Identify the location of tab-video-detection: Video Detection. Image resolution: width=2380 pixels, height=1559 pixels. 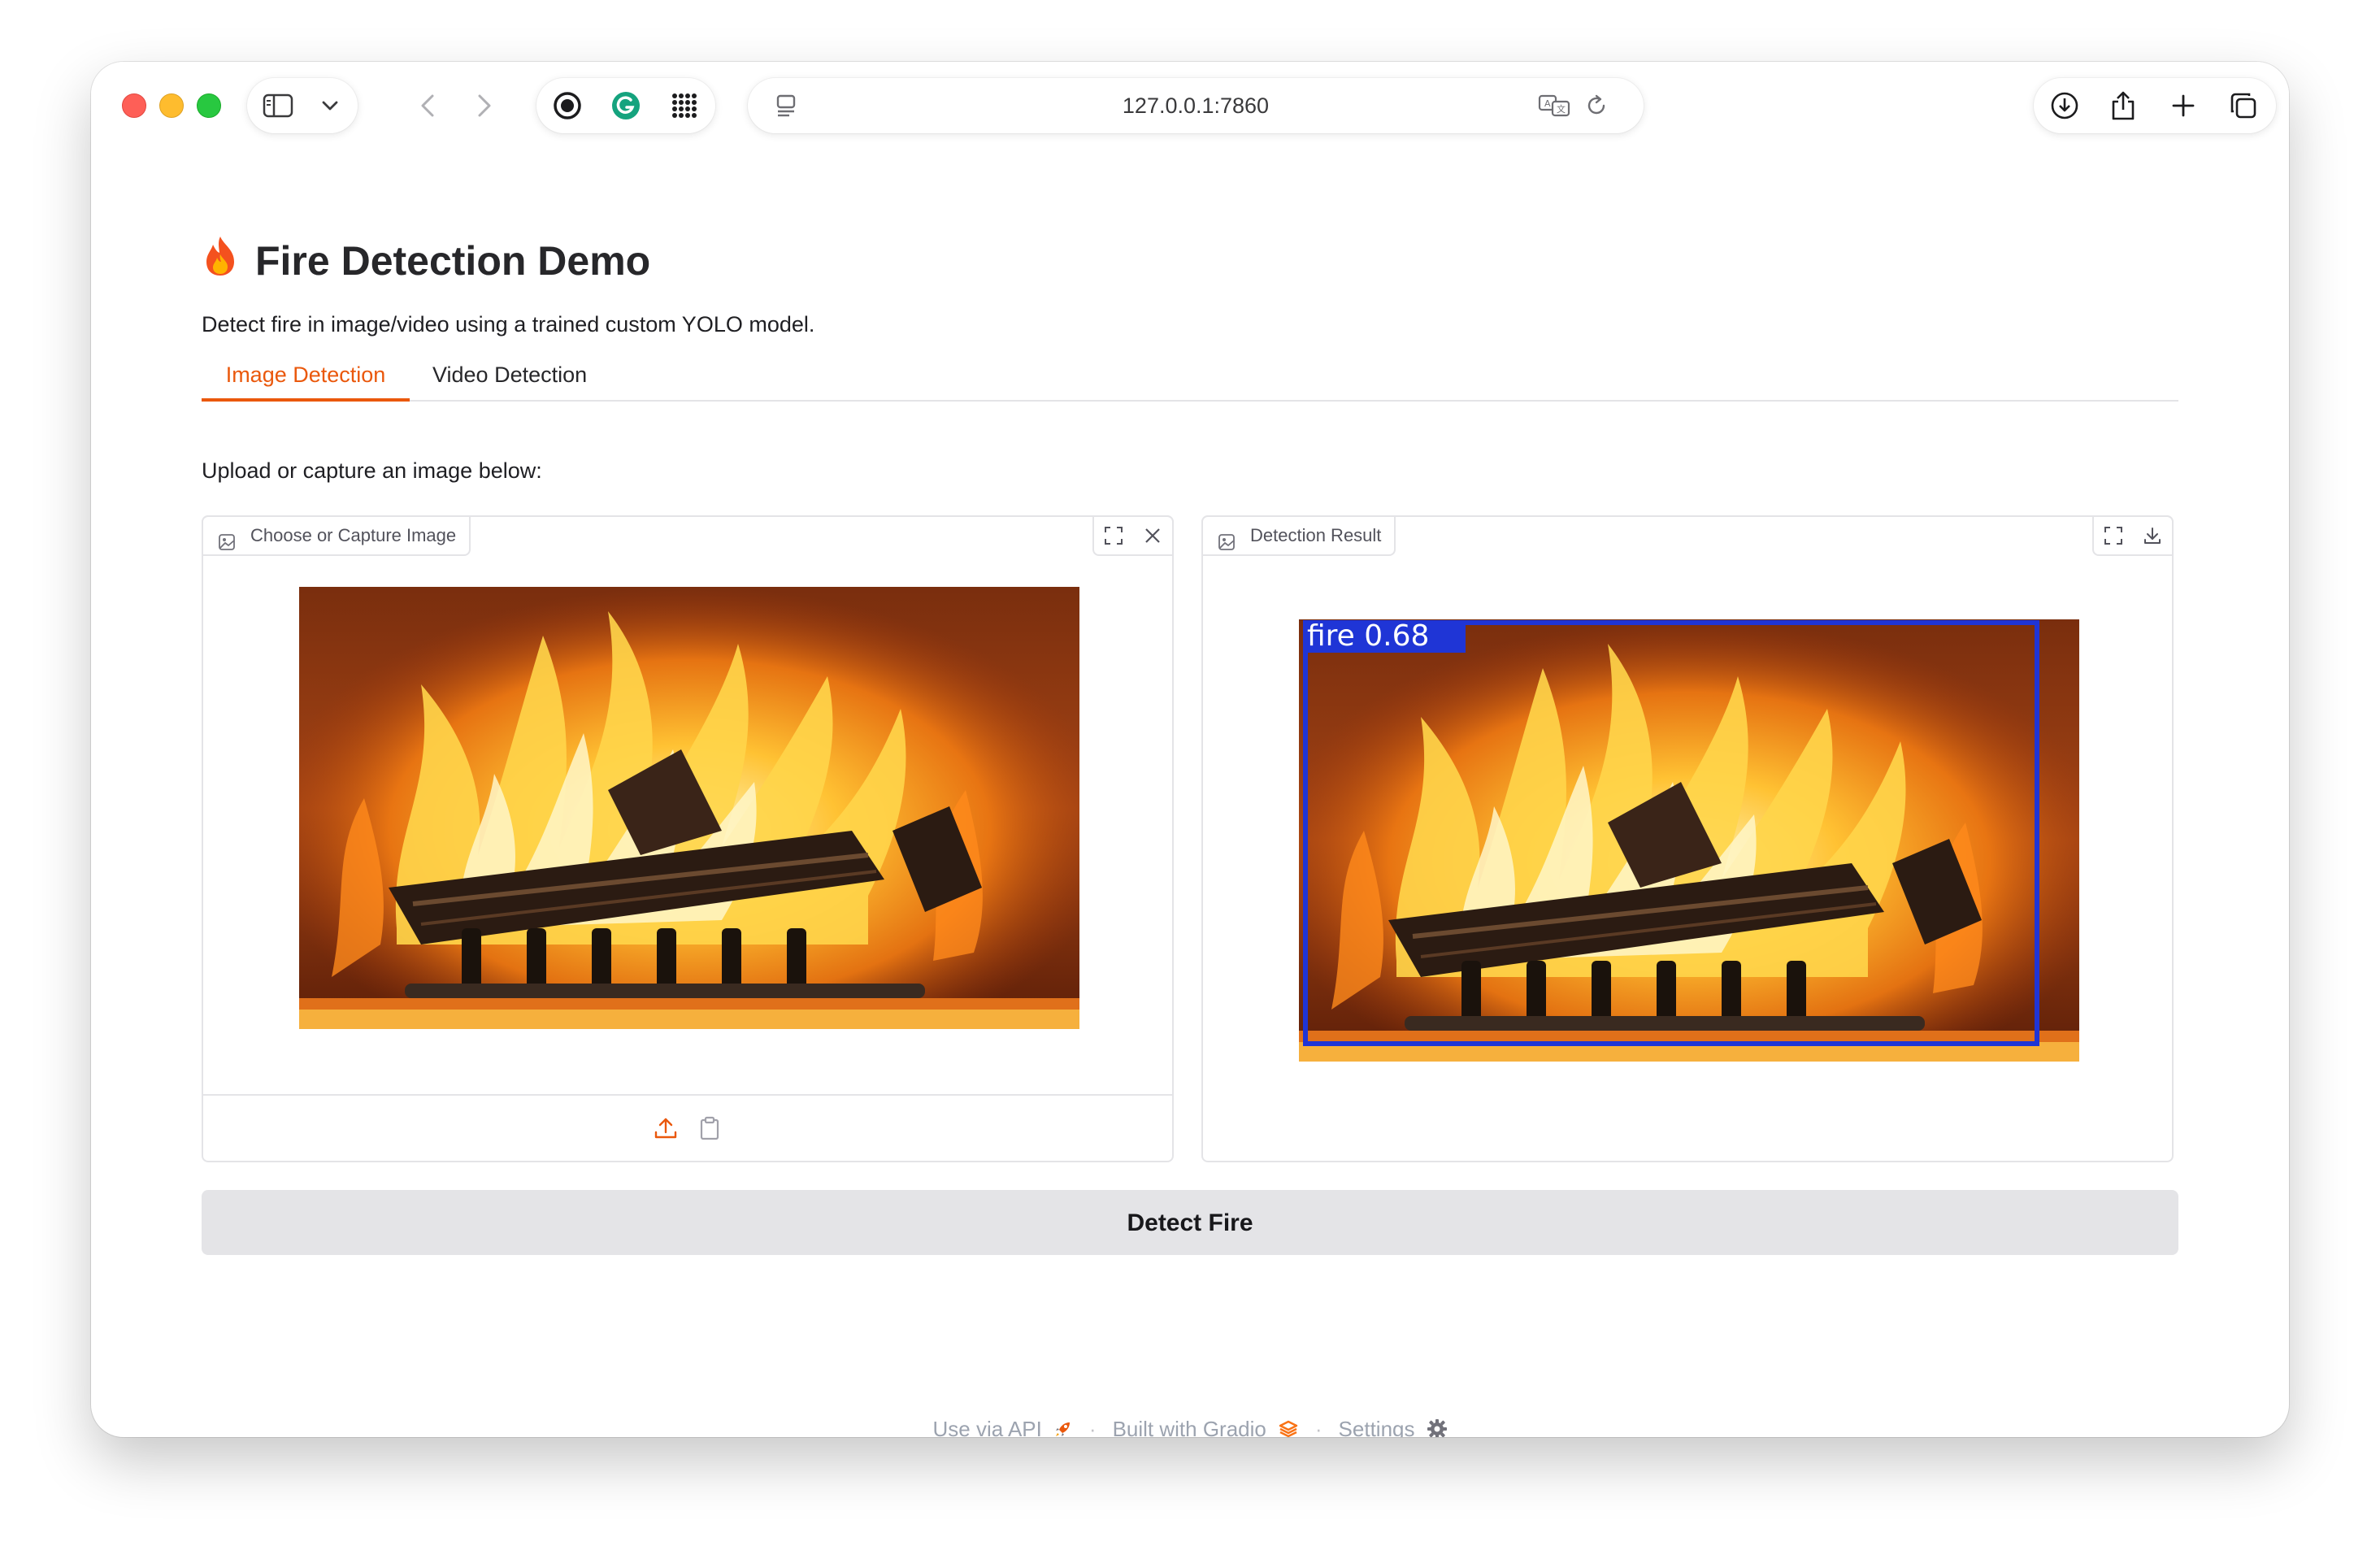
(509, 377).